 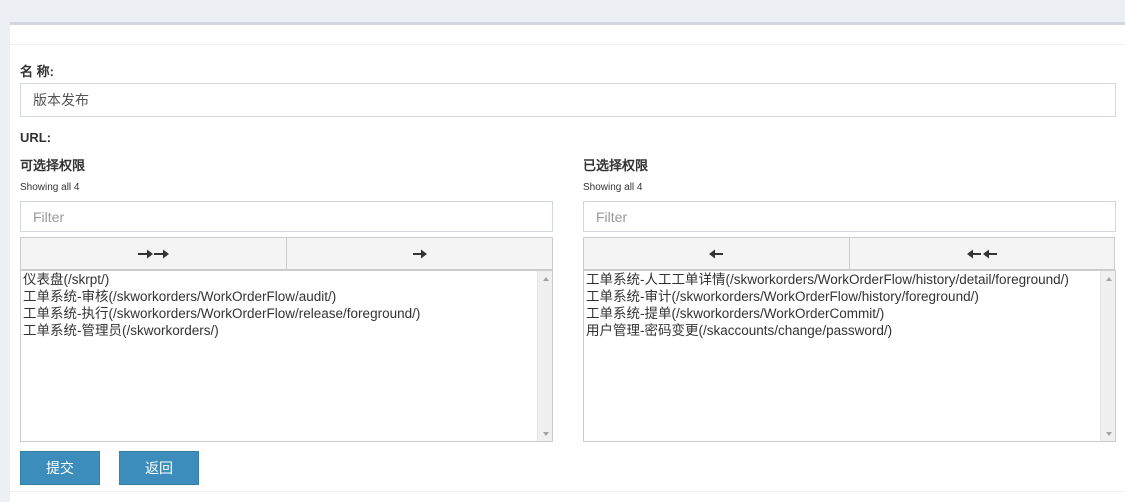 What do you see at coordinates (36, 137) in the screenshot?
I see `url-label: URL:` at bounding box center [36, 137].